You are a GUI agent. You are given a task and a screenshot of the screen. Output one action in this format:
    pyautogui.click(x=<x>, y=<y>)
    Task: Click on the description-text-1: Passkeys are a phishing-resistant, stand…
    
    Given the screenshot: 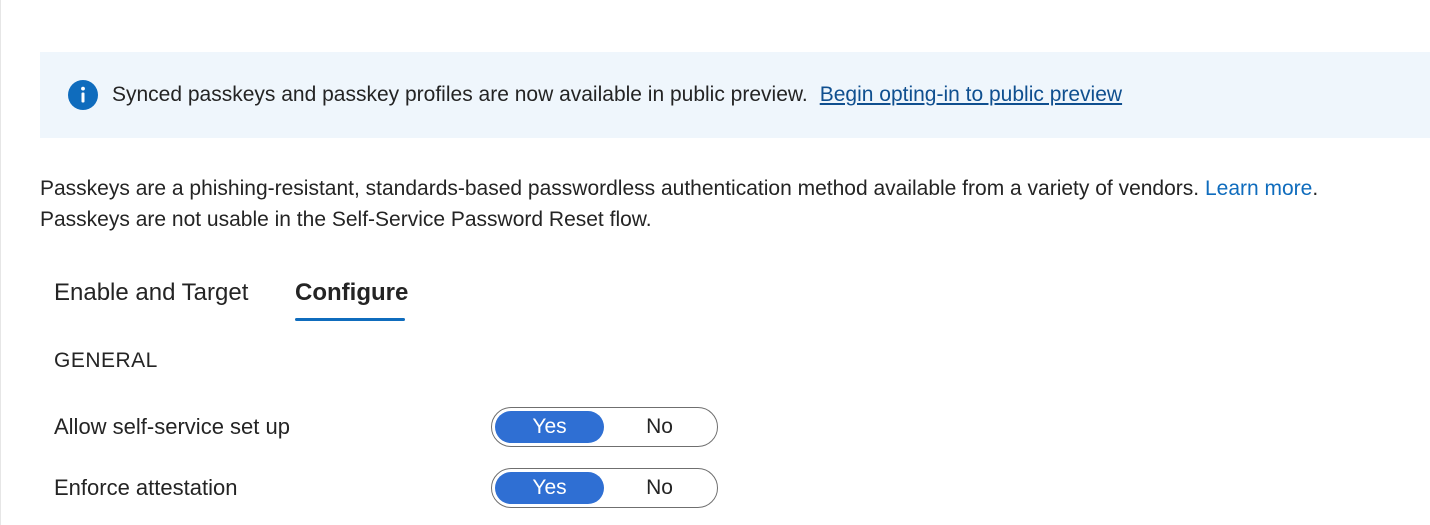 What is the action you would take?
    pyautogui.click(x=620, y=188)
    